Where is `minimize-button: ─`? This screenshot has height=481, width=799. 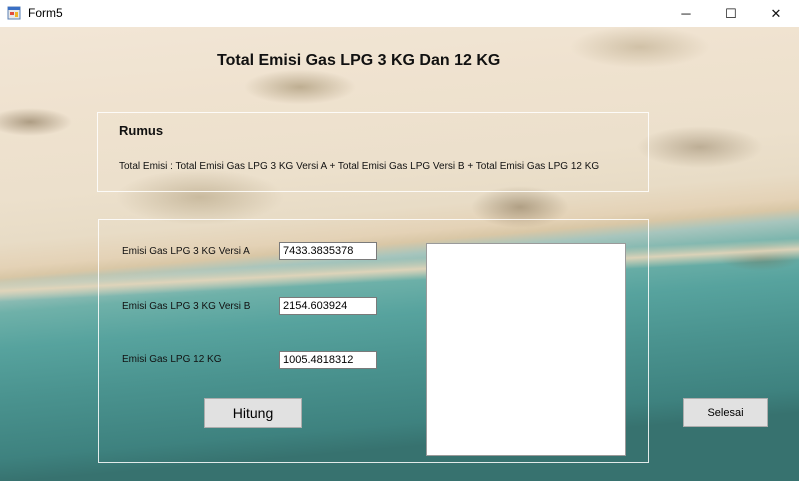 minimize-button: ─ is located at coordinates (686, 13).